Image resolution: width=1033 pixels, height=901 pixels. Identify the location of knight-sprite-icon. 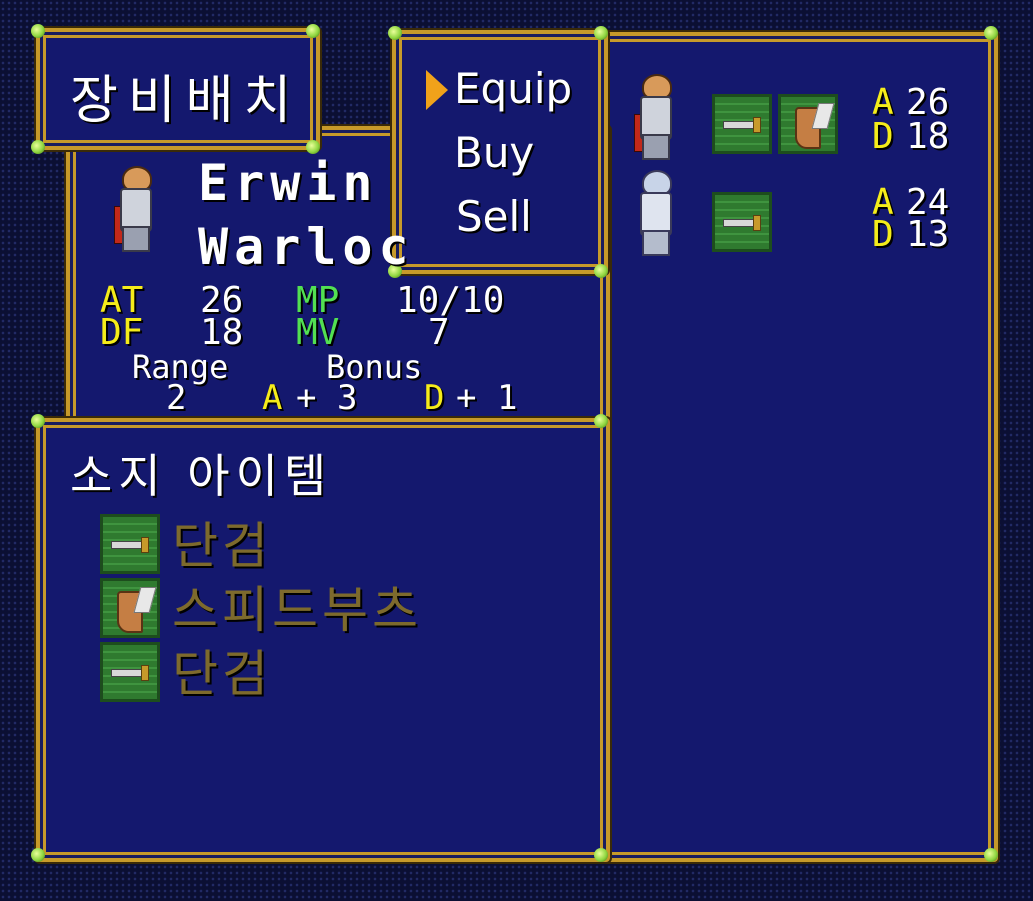
(654, 210).